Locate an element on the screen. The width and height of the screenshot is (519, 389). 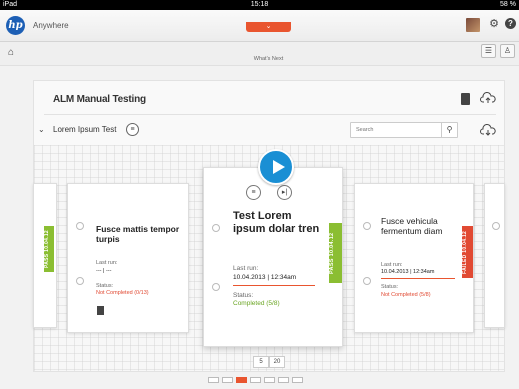
search-icon: ⚲ is located at coordinates (449, 130).